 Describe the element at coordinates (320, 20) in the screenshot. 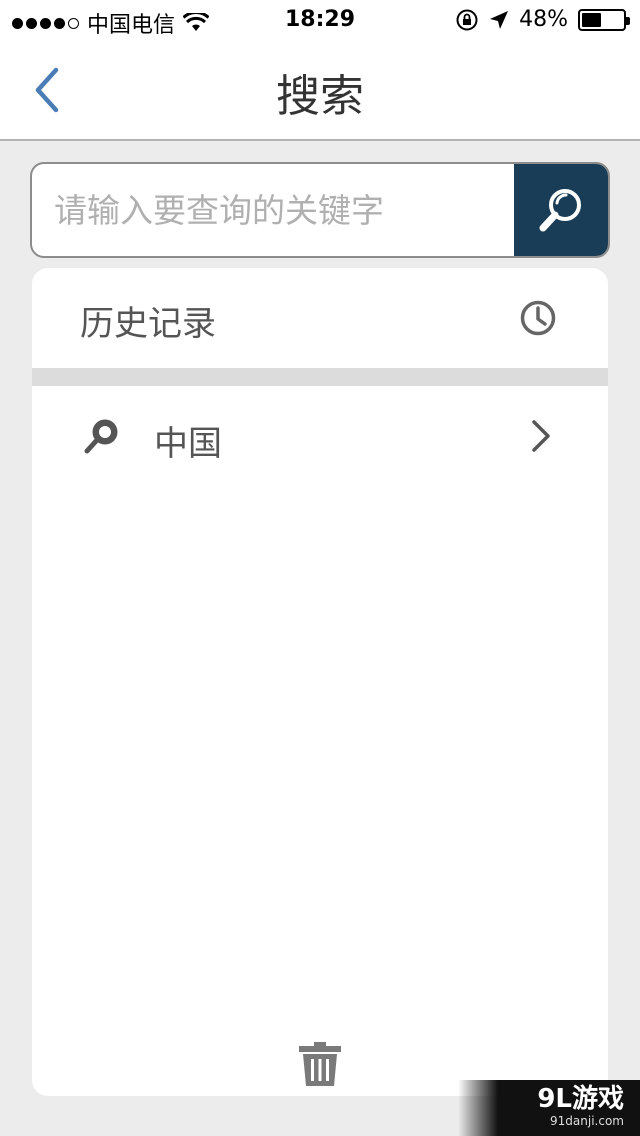

I see `status-bar: 中国电信 18:29 48%` at that location.